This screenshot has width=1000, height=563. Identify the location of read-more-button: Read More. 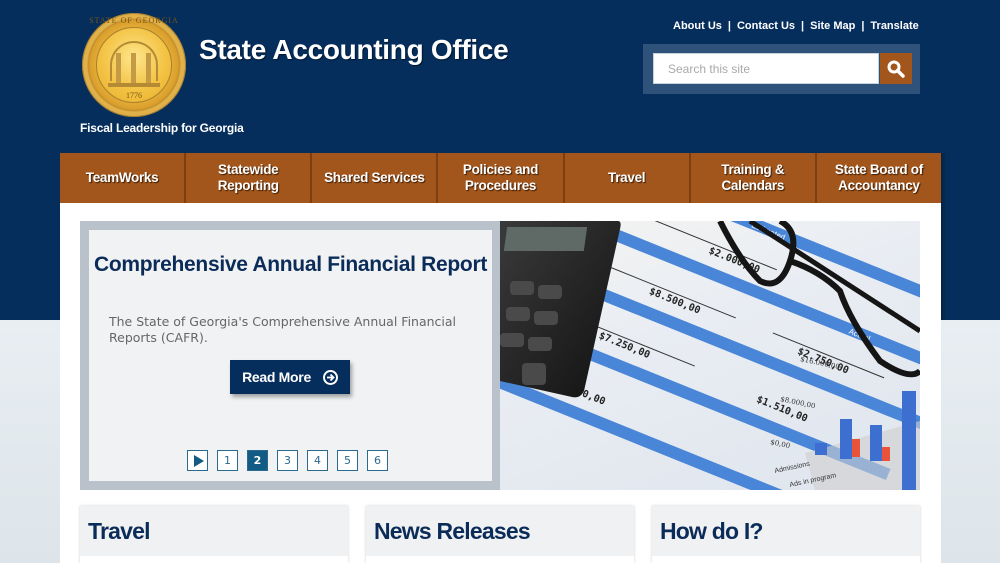
(290, 377).